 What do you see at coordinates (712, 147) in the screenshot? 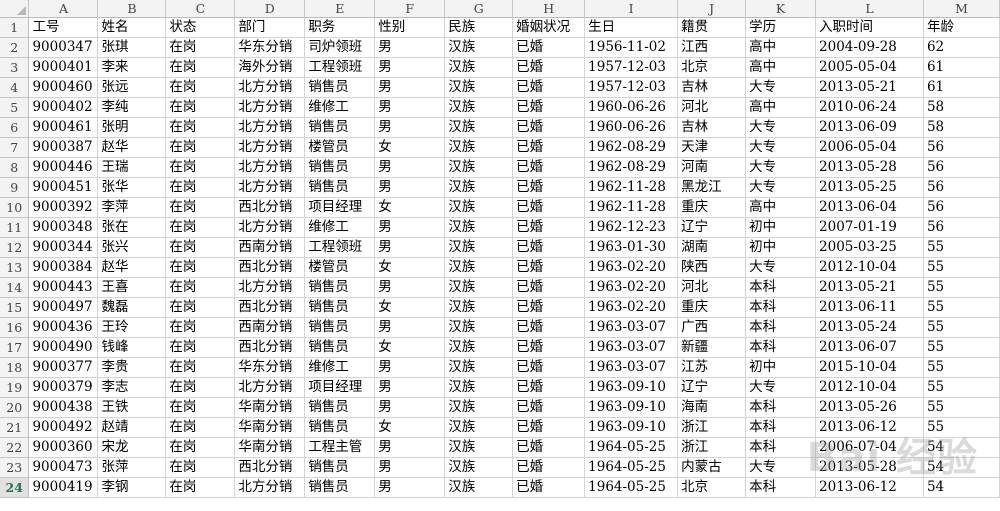
I see `data-cell: 天津` at bounding box center [712, 147].